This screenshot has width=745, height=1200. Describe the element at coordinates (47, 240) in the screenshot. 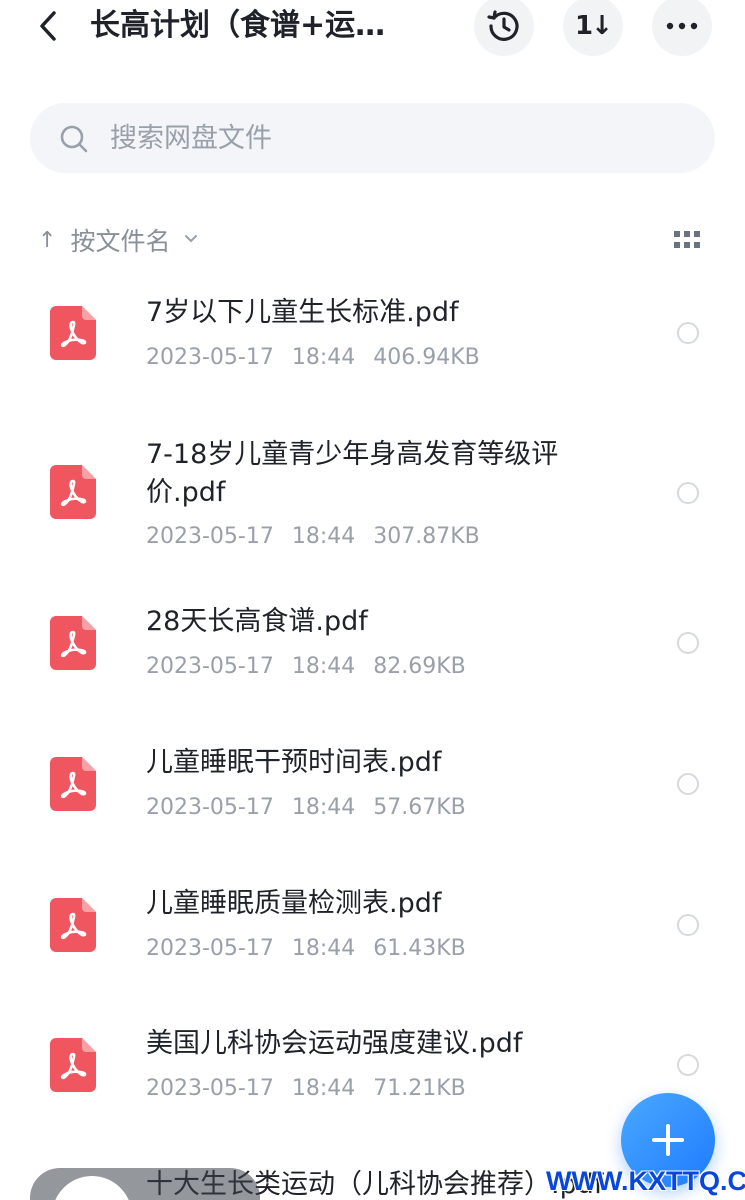

I see `arrow-up-icon: ↑` at that location.